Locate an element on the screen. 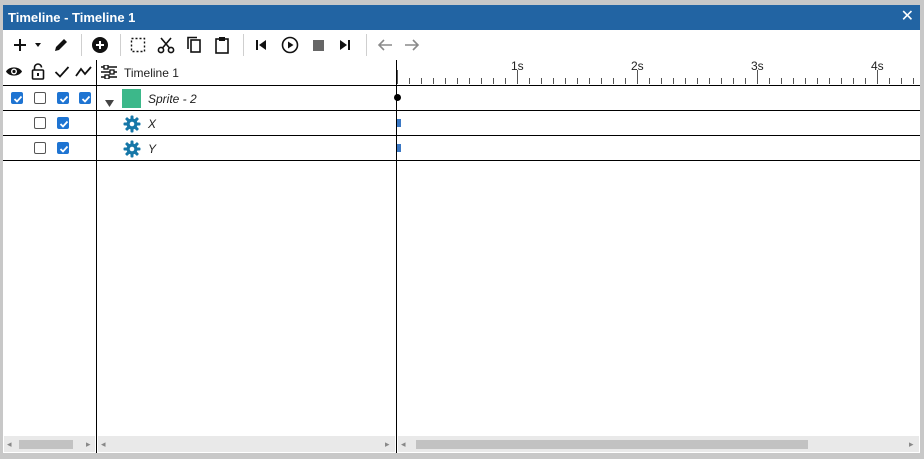 Image resolution: width=924 pixels, height=459 pixels. stop-button is located at coordinates (318, 45).